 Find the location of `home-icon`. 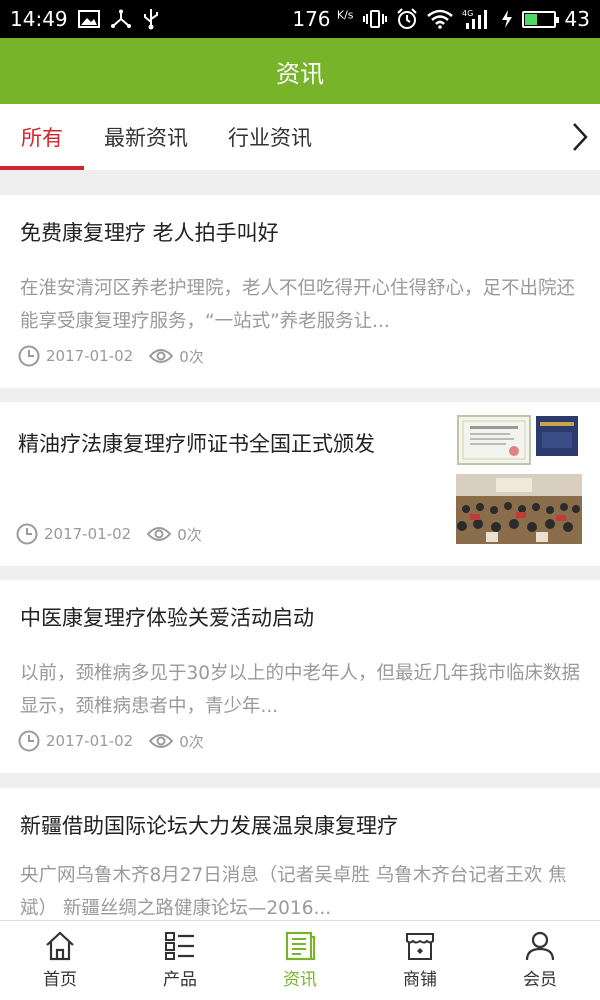

home-icon is located at coordinates (60, 946).